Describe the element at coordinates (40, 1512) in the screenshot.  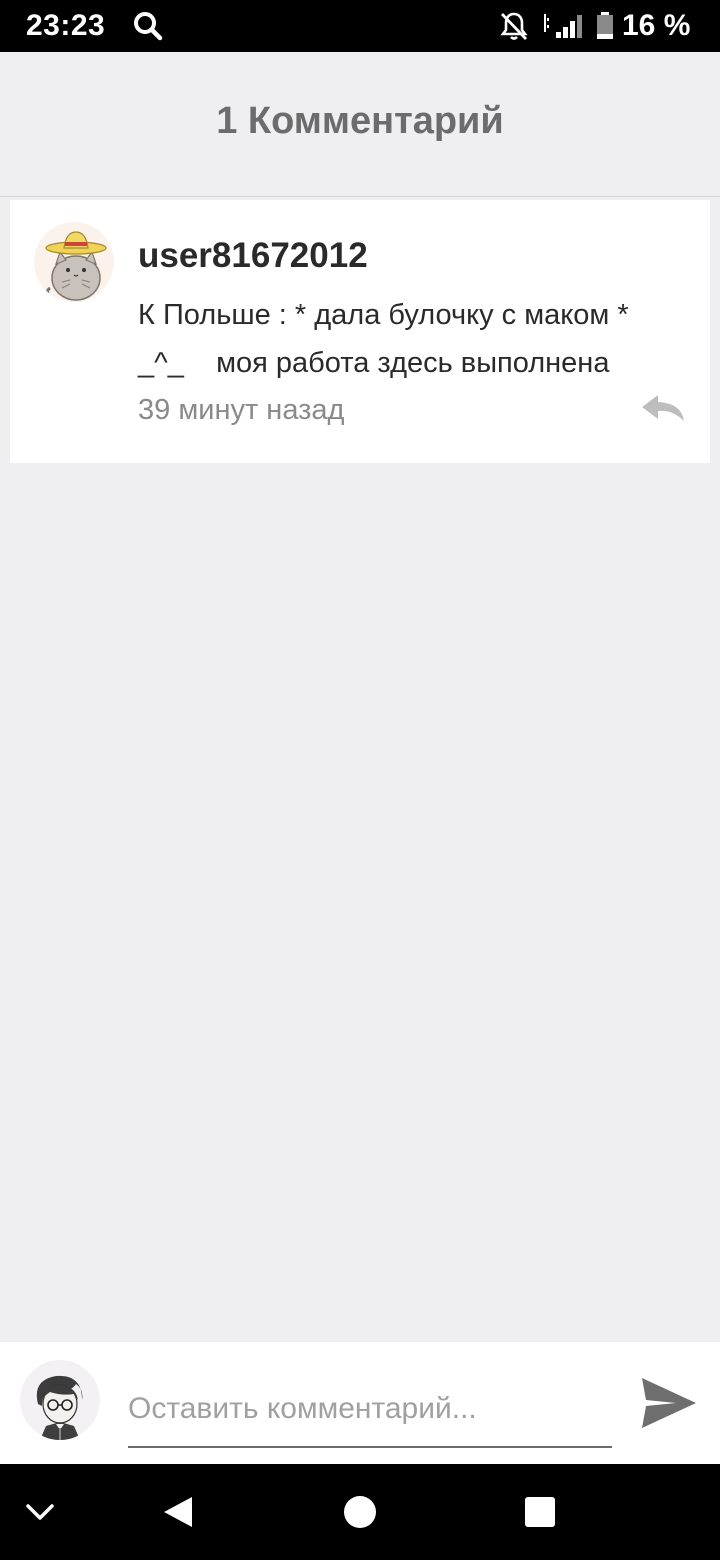
I see `chevron-down-icon` at that location.